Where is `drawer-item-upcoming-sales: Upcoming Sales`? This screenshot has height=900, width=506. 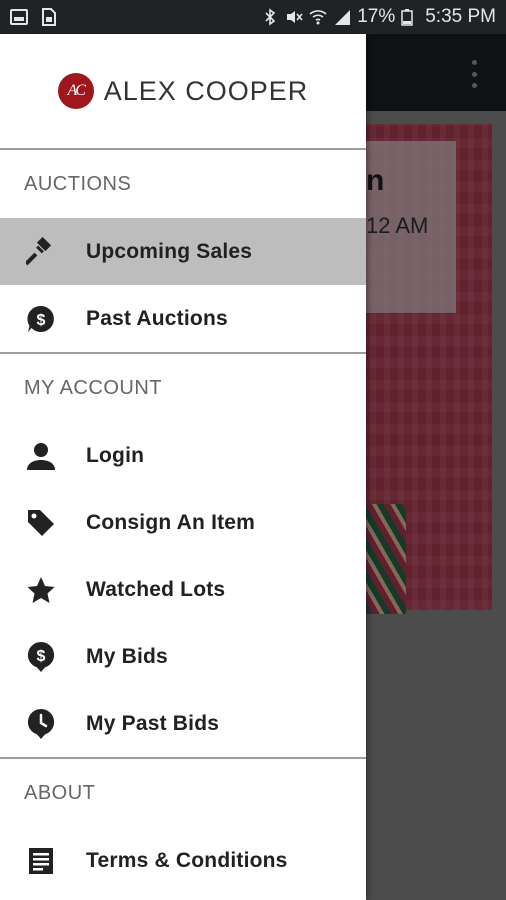 drawer-item-upcoming-sales: Upcoming Sales is located at coordinates (183, 251).